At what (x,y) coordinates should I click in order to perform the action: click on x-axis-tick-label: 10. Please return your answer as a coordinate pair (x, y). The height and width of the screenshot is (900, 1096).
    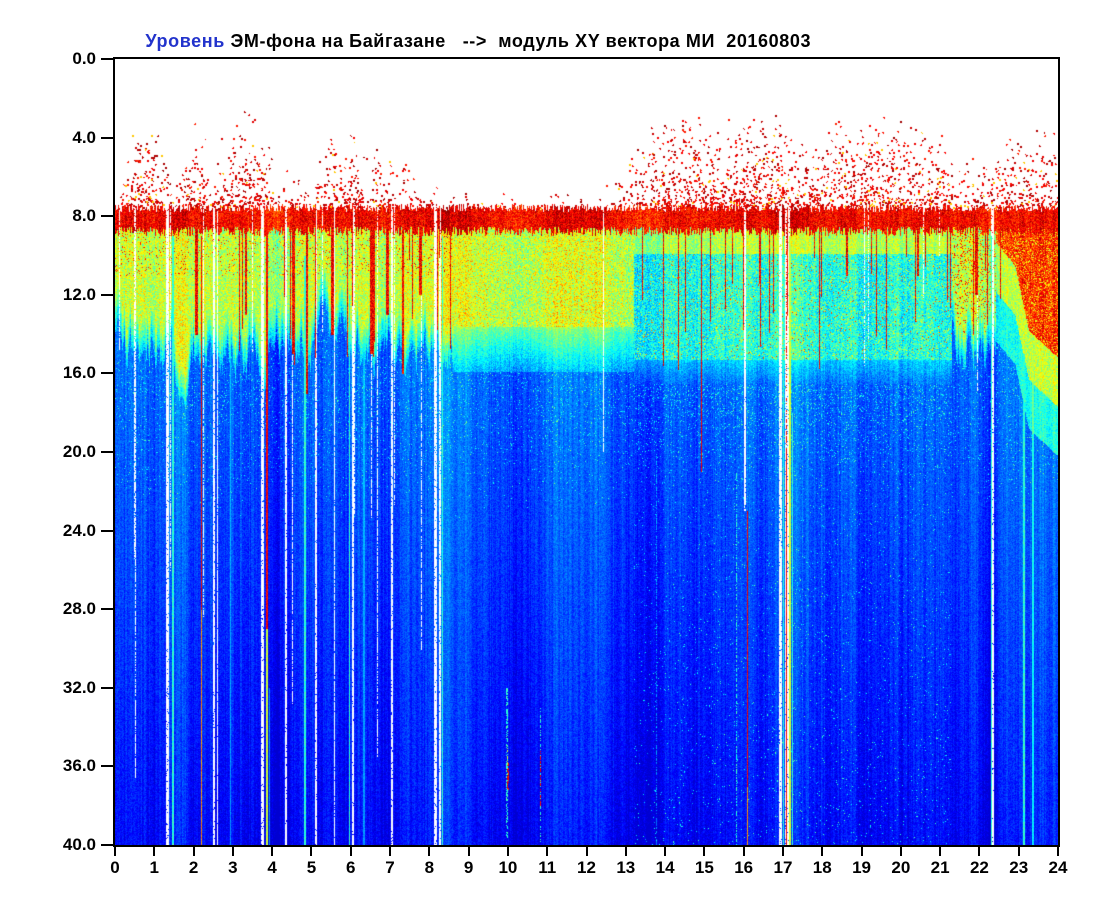
    Looking at the image, I should click on (508, 867).